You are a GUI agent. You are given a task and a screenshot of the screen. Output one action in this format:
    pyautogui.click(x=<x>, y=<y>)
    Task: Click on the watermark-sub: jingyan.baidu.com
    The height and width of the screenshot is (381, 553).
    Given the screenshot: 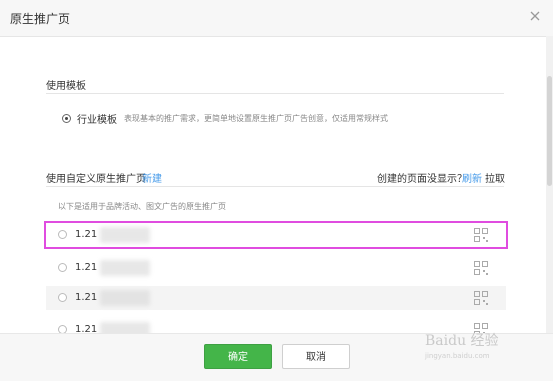 What is the action you would take?
    pyautogui.click(x=457, y=356)
    